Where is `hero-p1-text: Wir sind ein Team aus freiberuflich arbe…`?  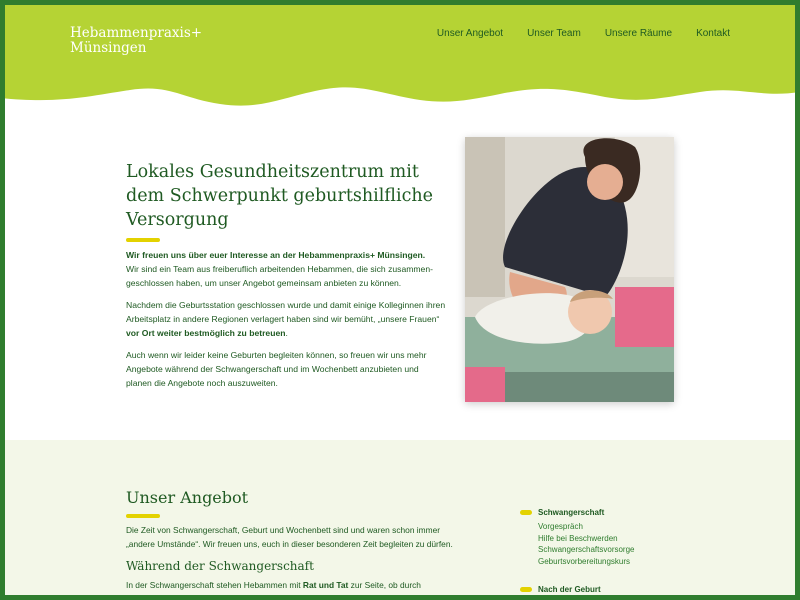 hero-p1-text: Wir sind ein Team aus freiberuflich arbe… is located at coordinates (279, 276).